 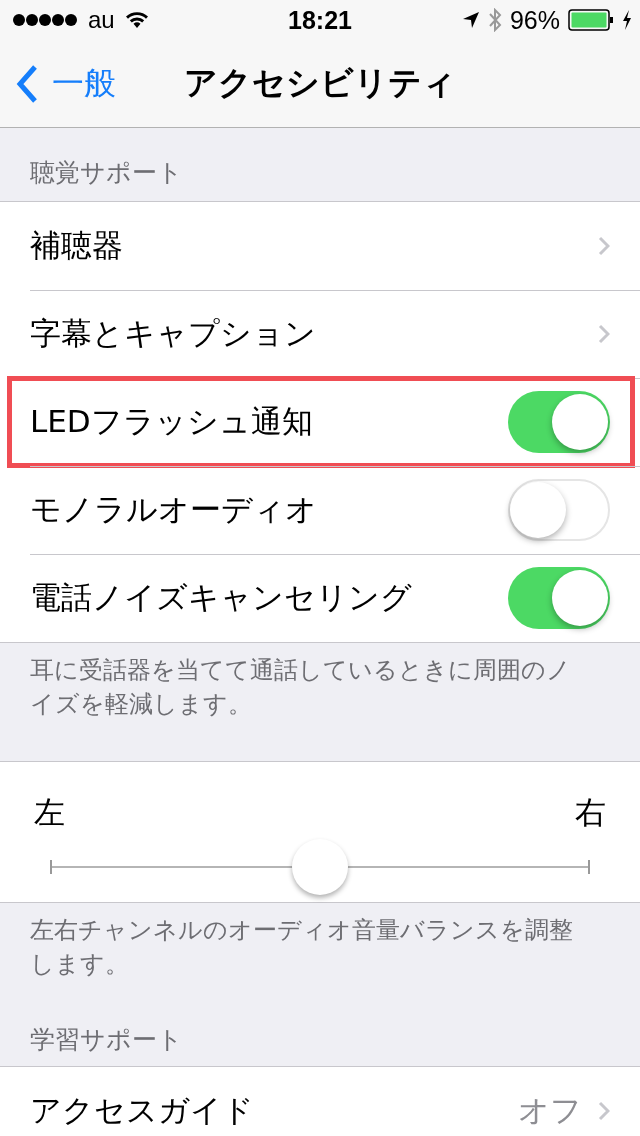 What do you see at coordinates (534, 20) in the screenshot?
I see `battery-percent: 96%` at bounding box center [534, 20].